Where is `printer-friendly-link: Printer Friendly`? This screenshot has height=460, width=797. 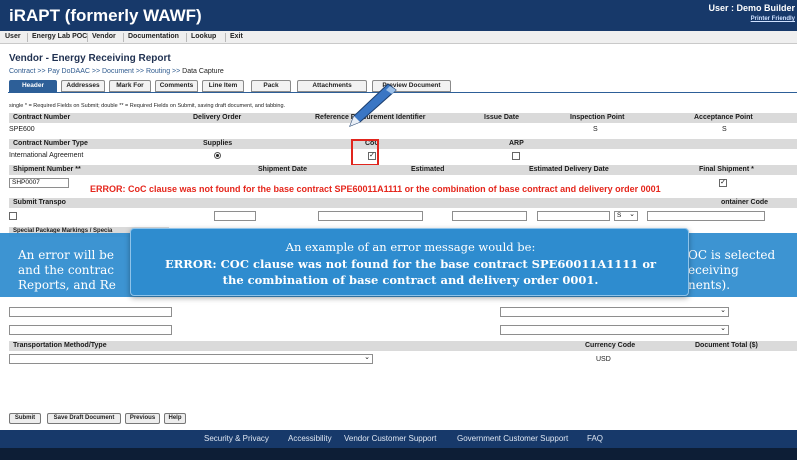 printer-friendly-link: Printer Friendly is located at coordinates (773, 19).